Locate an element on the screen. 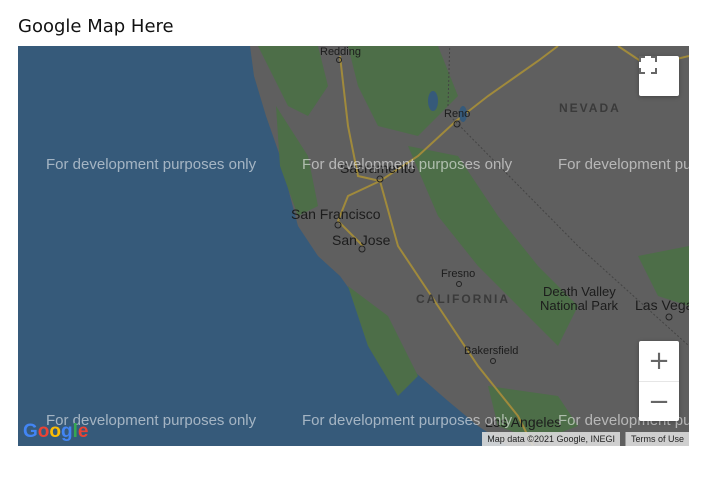 This screenshot has height=482, width=709. zoom-out-button: − is located at coordinates (659, 401).